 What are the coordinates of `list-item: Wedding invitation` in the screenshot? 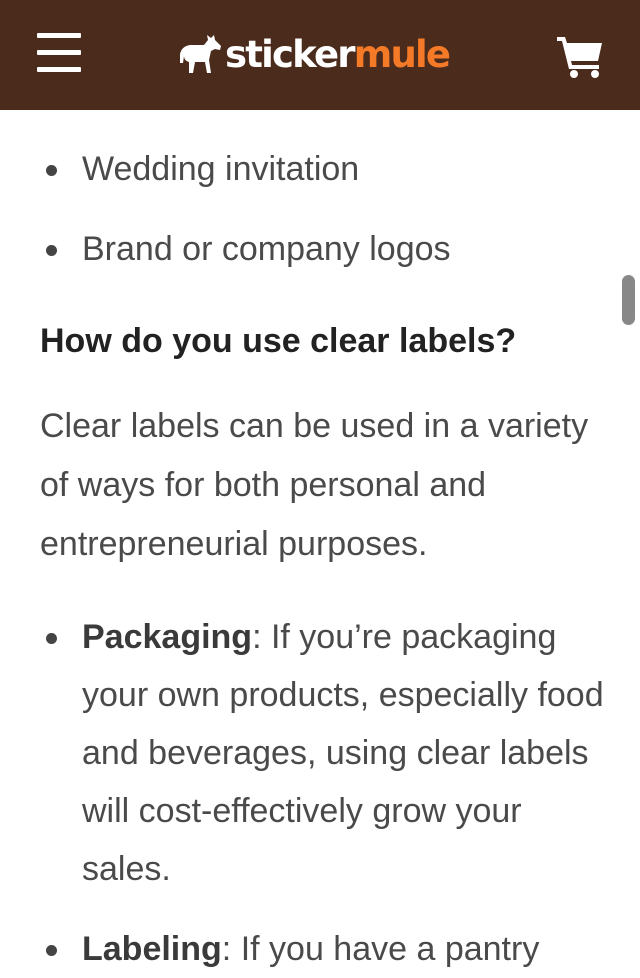 It's located at (203, 169).